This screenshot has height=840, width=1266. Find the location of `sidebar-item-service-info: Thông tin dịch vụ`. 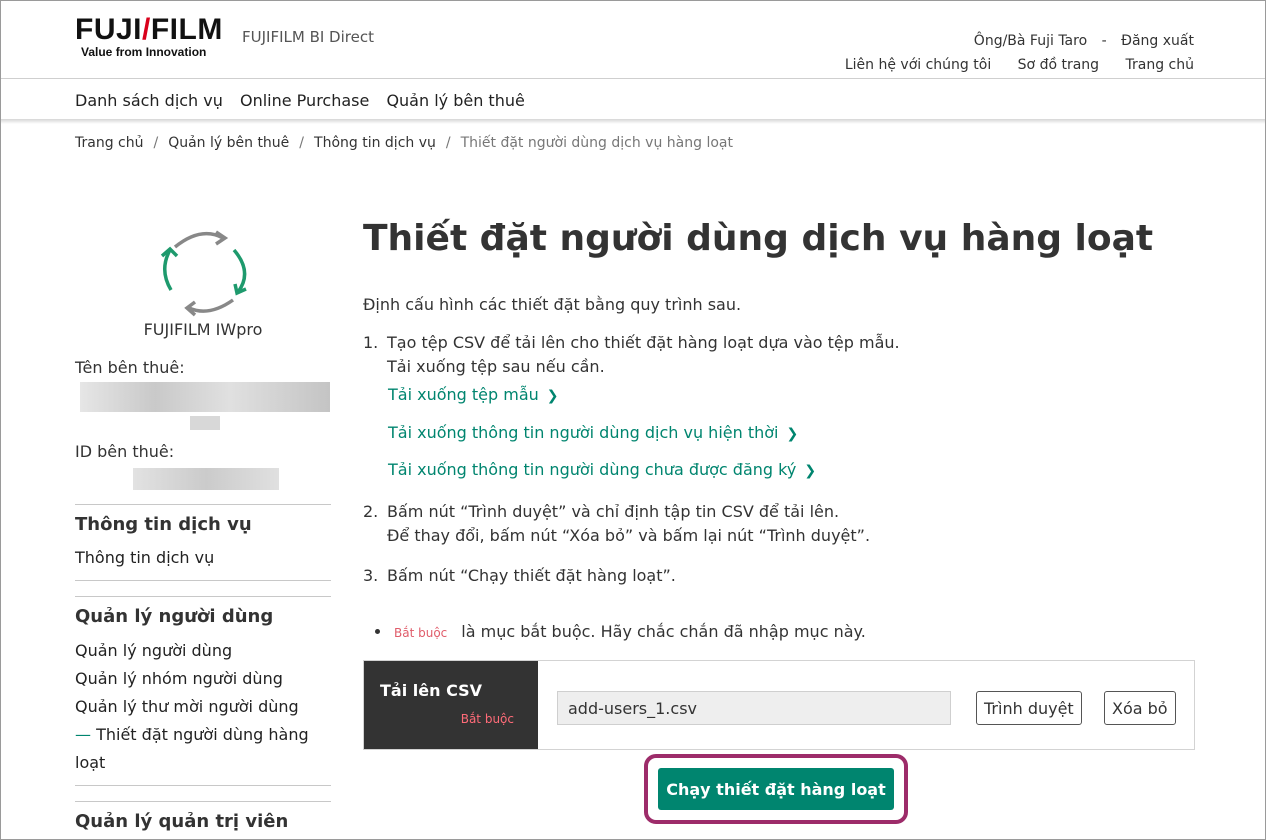

sidebar-item-service-info: Thông tin dịch vụ is located at coordinates (144, 558).